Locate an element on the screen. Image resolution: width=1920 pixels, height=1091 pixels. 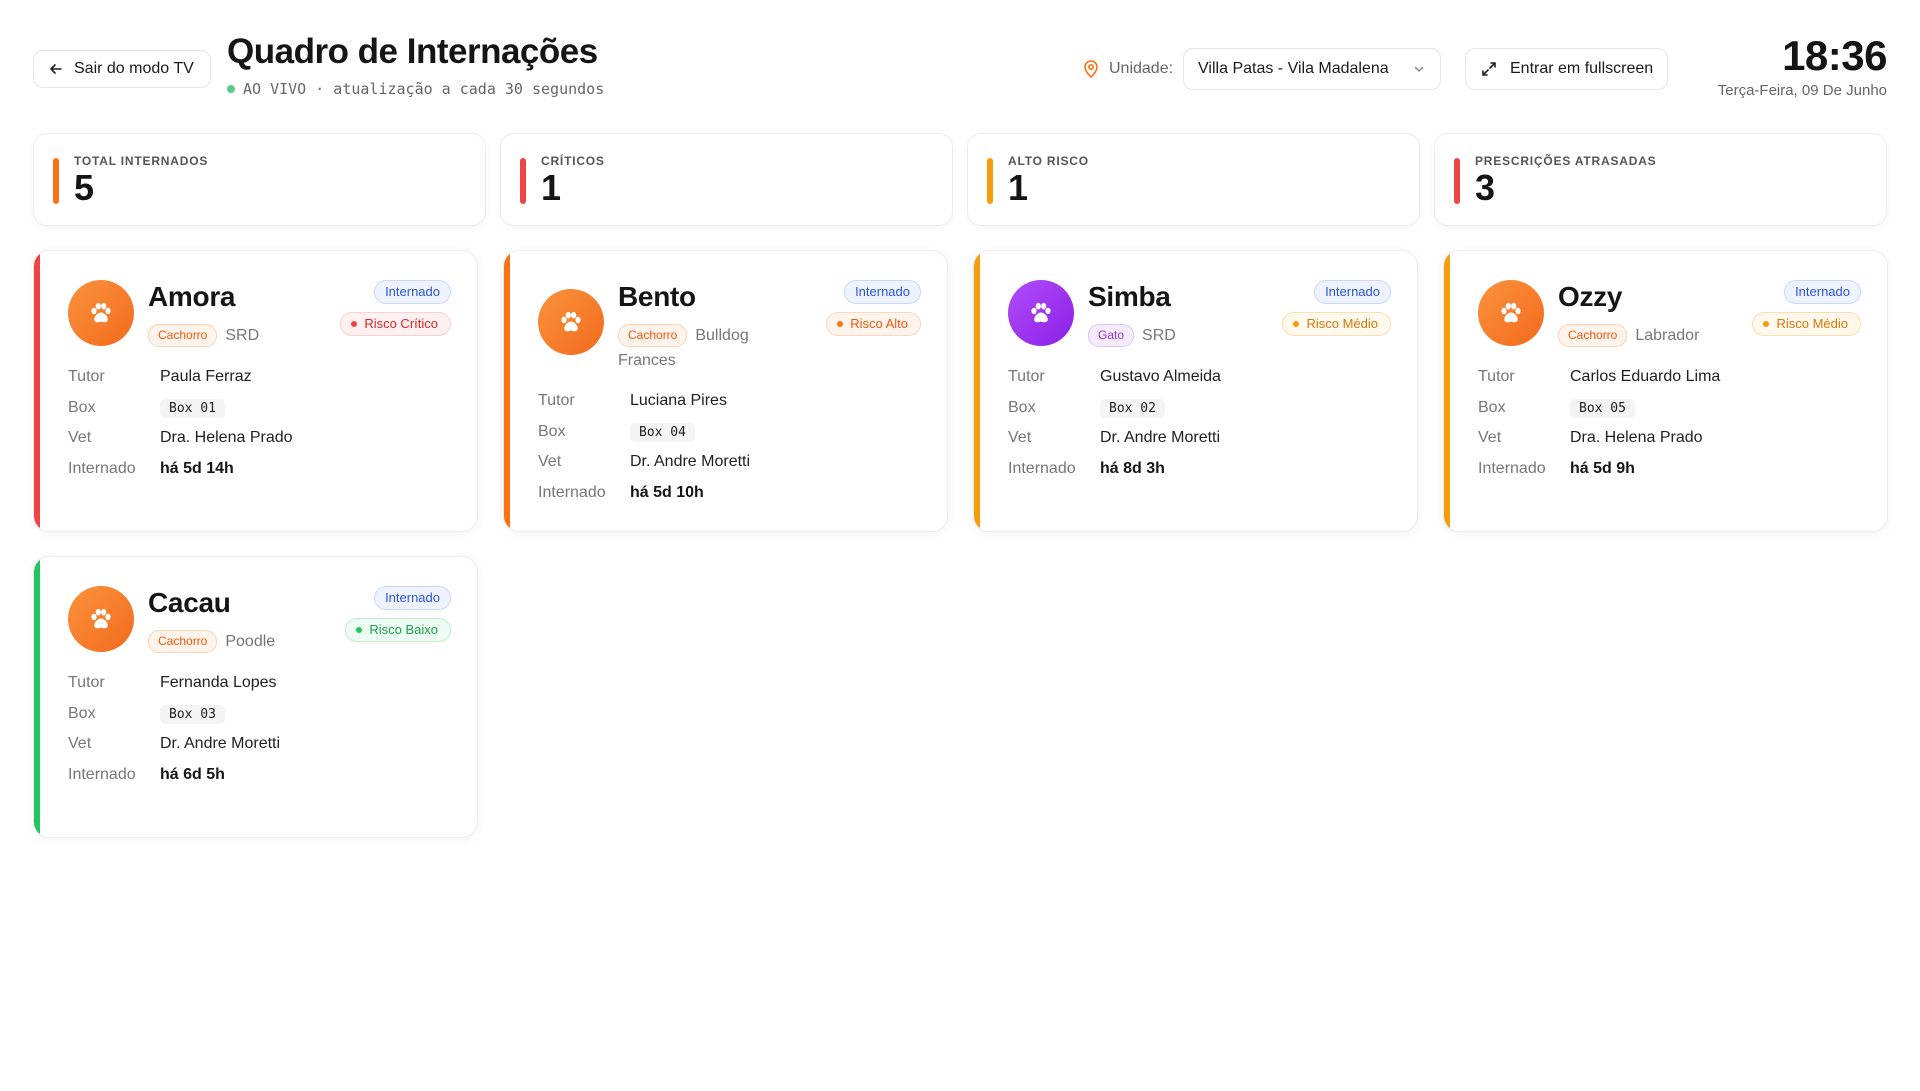
patient-name: Bento is located at coordinates (657, 296).